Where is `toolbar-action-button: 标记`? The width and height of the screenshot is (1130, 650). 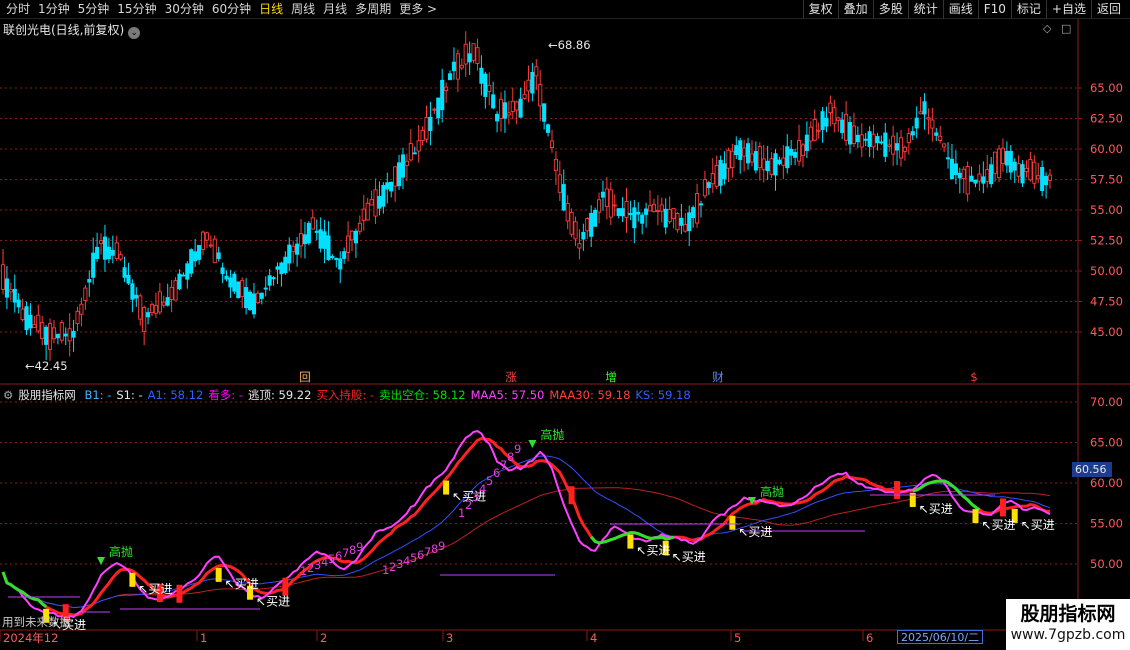 toolbar-action-button: 标记 is located at coordinates (1028, 9).